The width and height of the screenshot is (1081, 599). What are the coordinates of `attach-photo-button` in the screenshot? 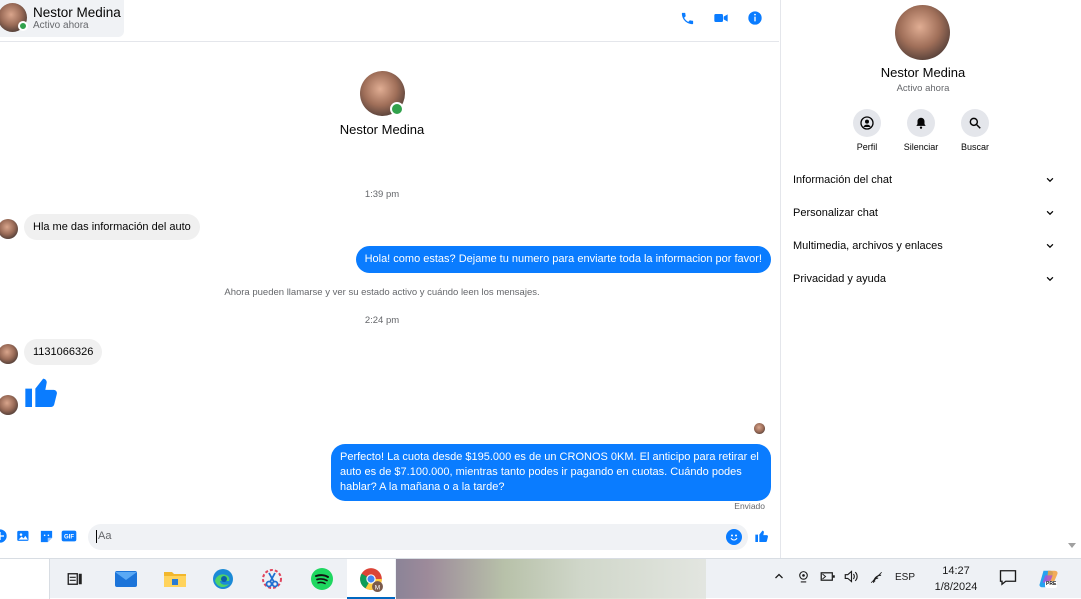 It's located at (23, 536).